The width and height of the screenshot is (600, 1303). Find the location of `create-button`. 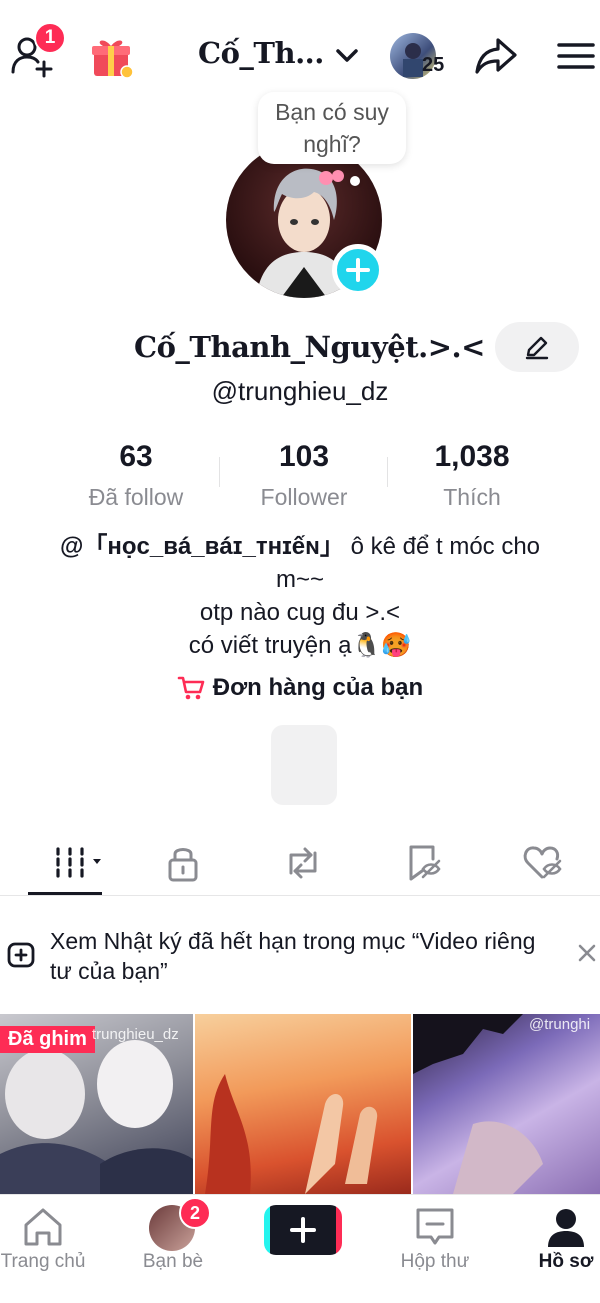

create-button is located at coordinates (303, 1230).